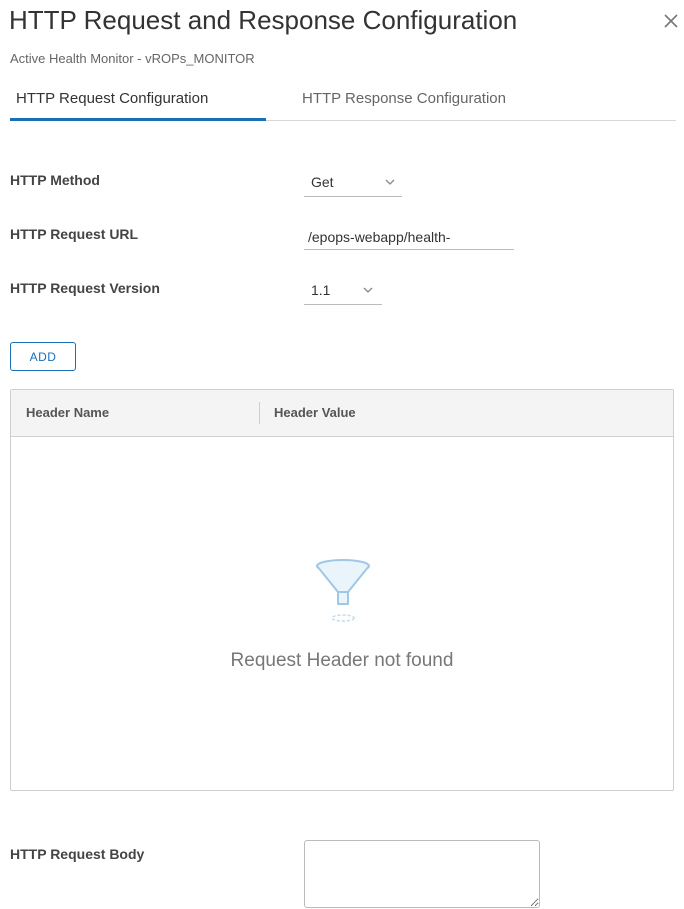  Describe the element at coordinates (404, 98) in the screenshot. I see `tab-http-response-configuration: HTTP Response Configuration` at that location.